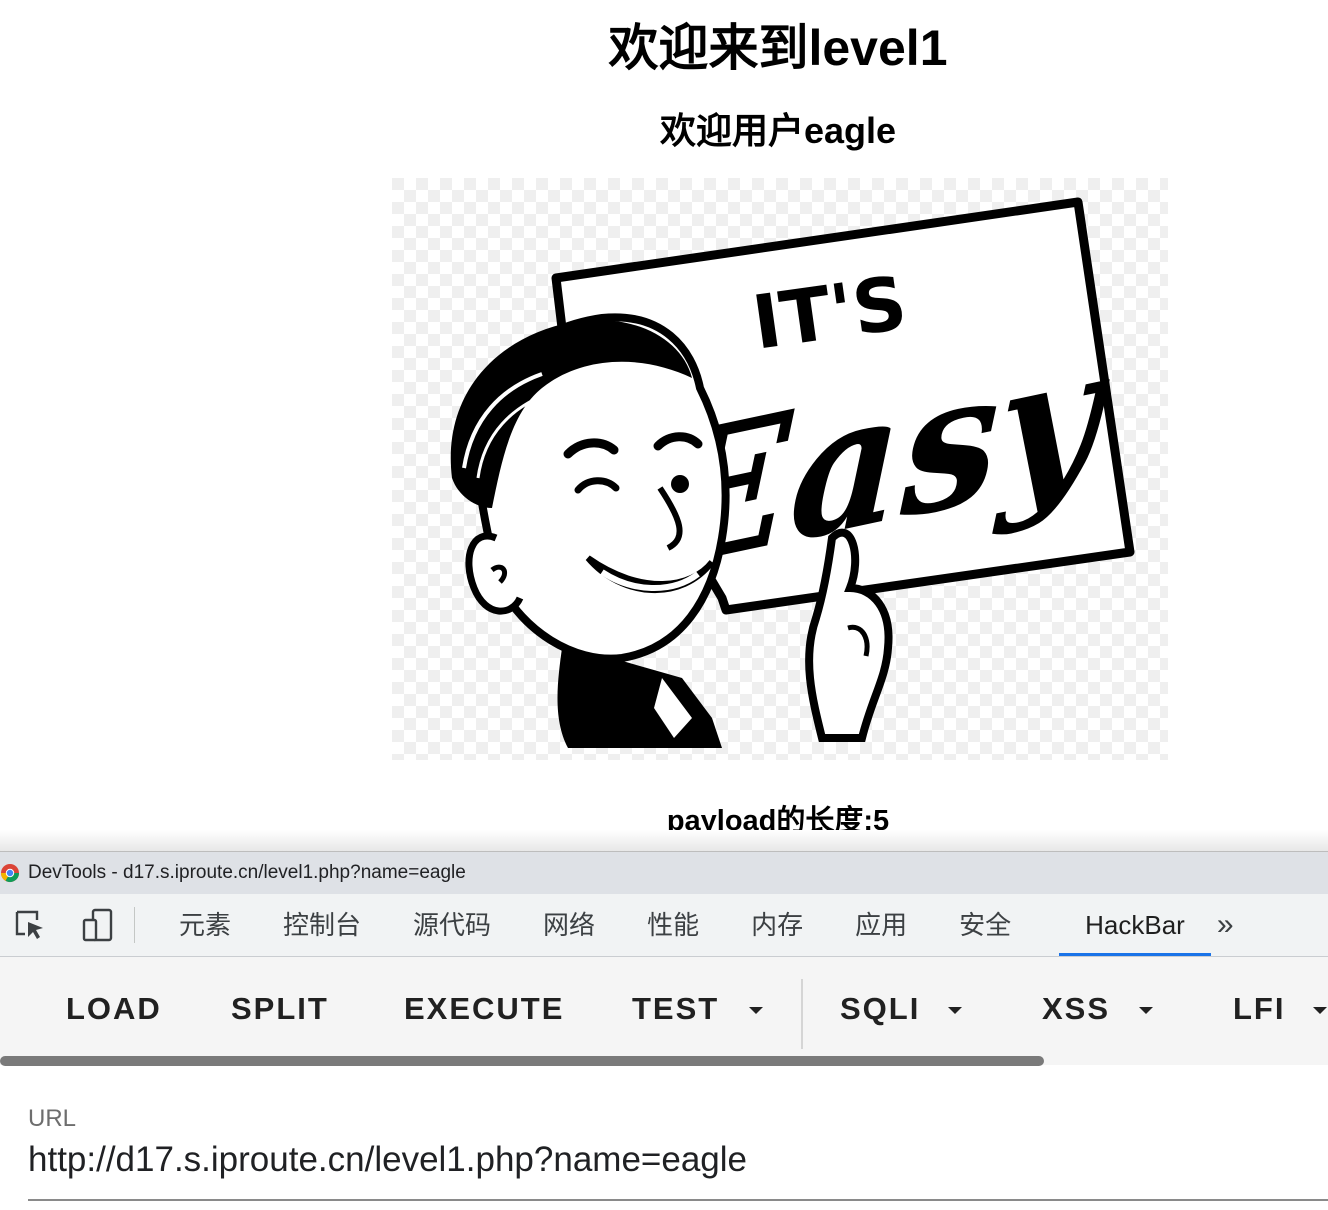  What do you see at coordinates (1146, 1010) in the screenshot?
I see `xss-caret-down-icon` at bounding box center [1146, 1010].